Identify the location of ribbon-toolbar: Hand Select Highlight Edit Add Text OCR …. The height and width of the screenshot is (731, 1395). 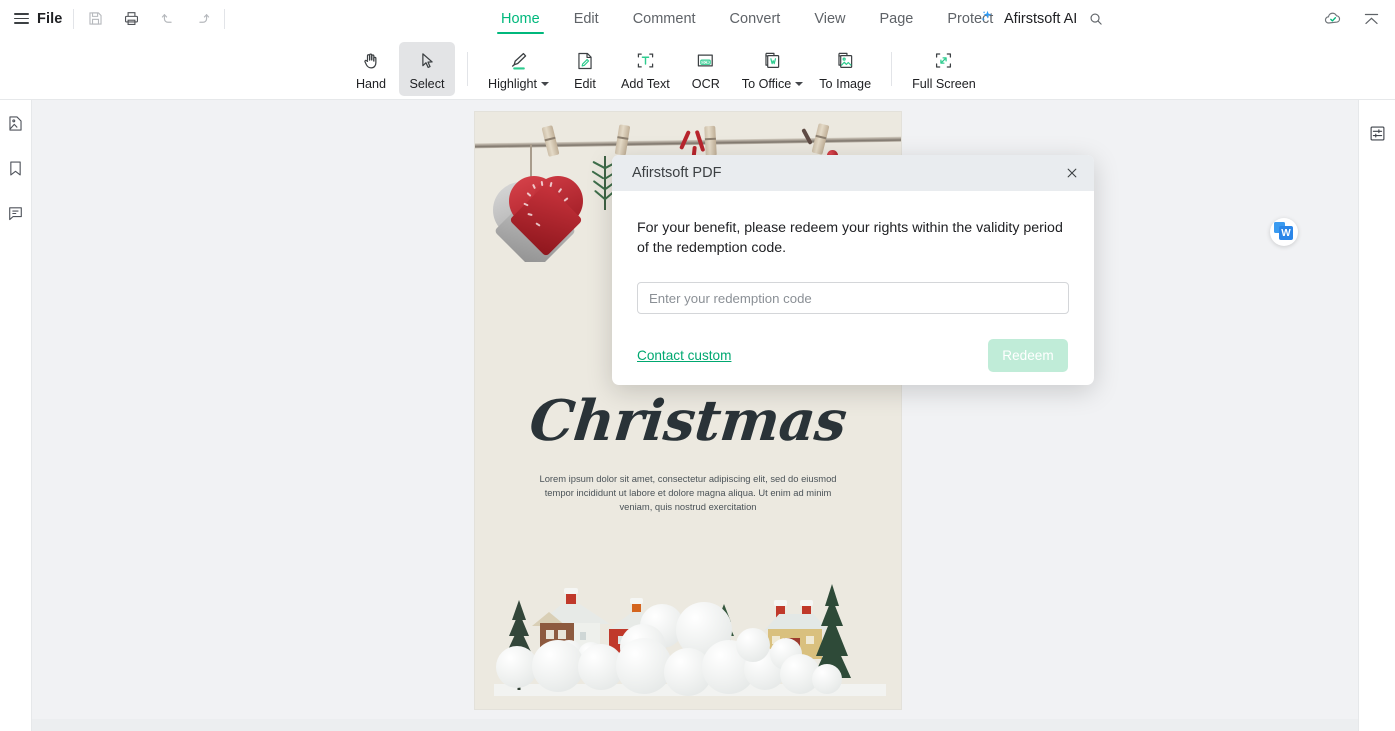
(697, 69).